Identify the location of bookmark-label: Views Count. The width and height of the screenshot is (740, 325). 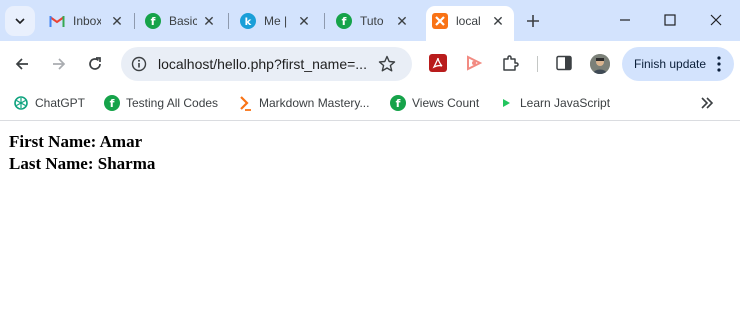
(446, 103).